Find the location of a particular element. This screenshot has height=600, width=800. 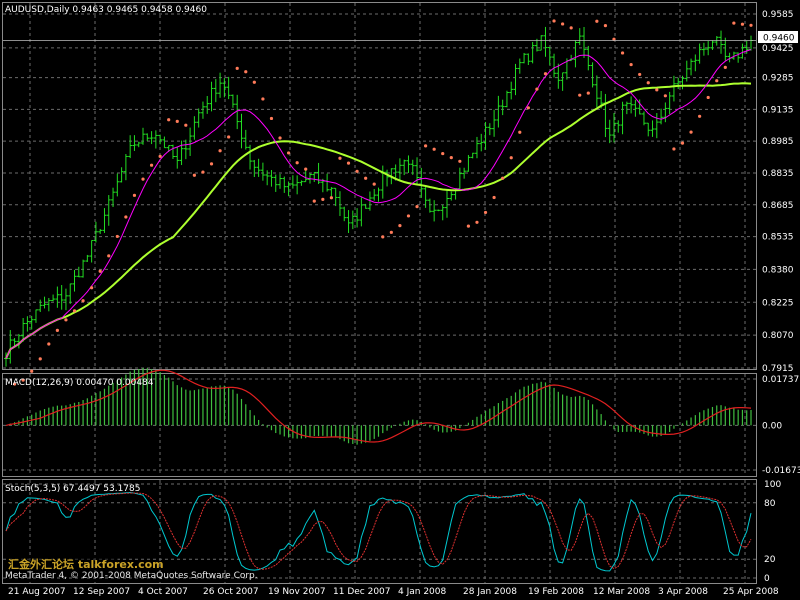

macd-tick-label: 0.00 is located at coordinates (772, 426).